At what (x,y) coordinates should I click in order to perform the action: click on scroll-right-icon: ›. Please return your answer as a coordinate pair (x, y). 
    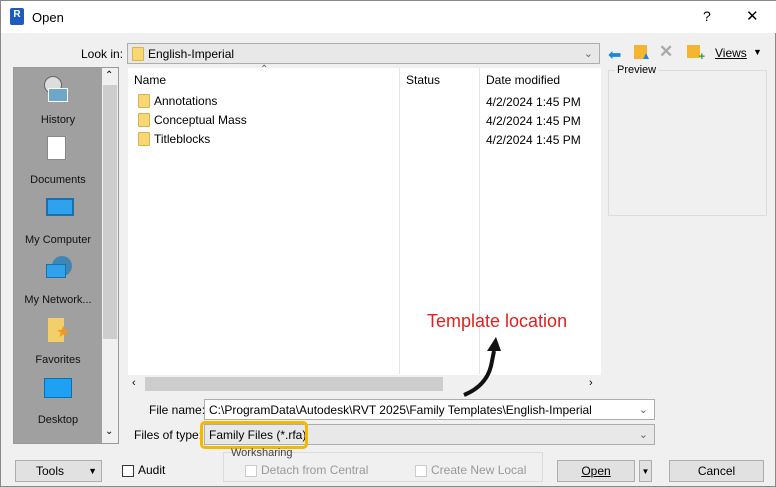
    Looking at the image, I should click on (591, 383).